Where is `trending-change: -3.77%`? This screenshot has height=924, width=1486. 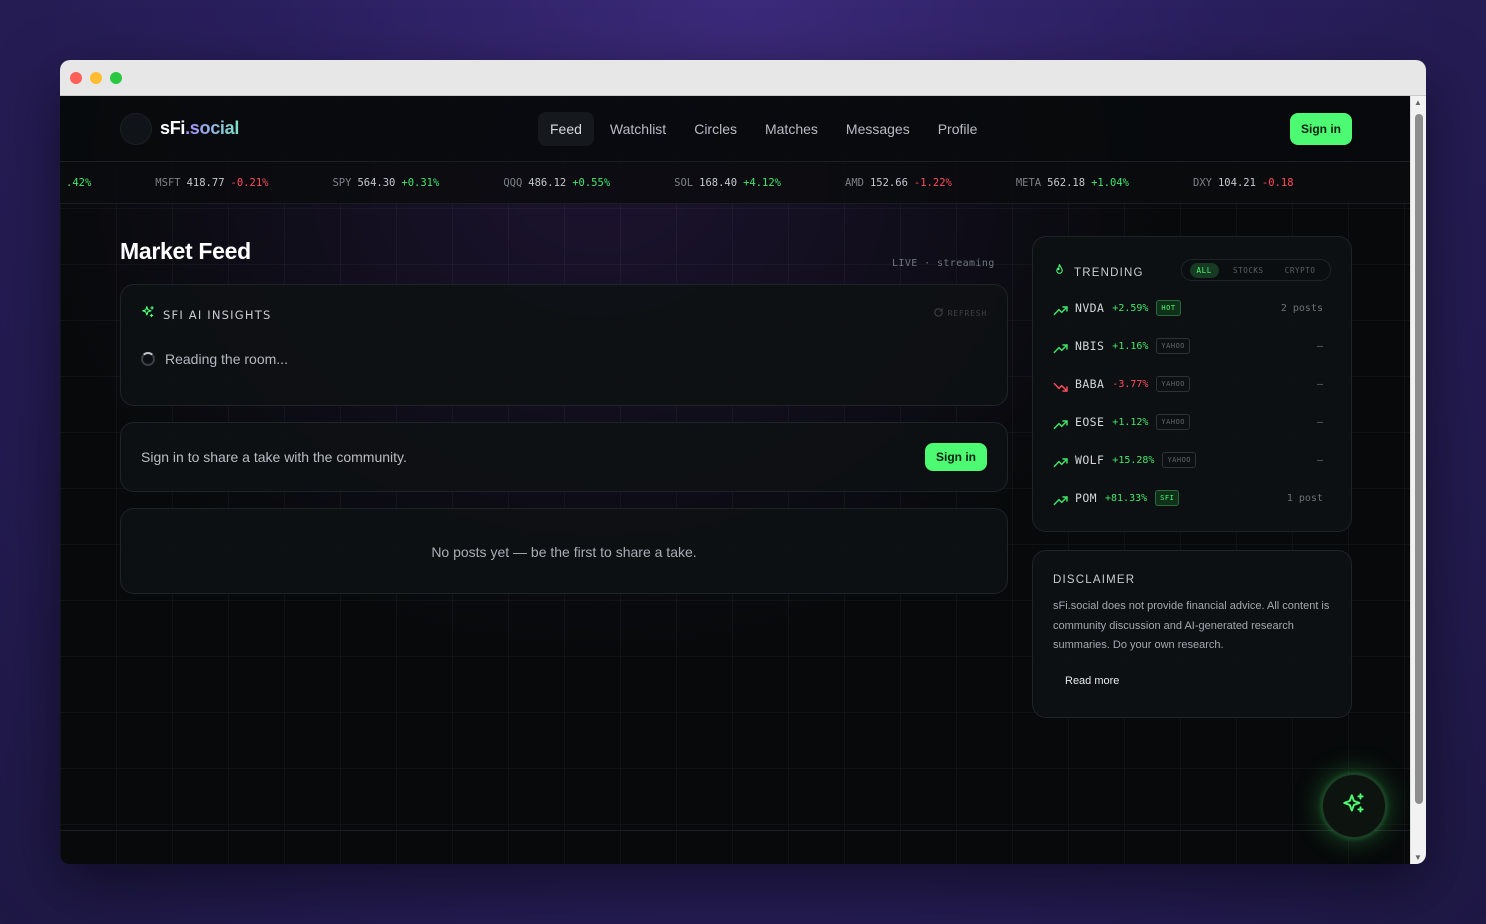 trending-change: -3.77% is located at coordinates (1130, 384).